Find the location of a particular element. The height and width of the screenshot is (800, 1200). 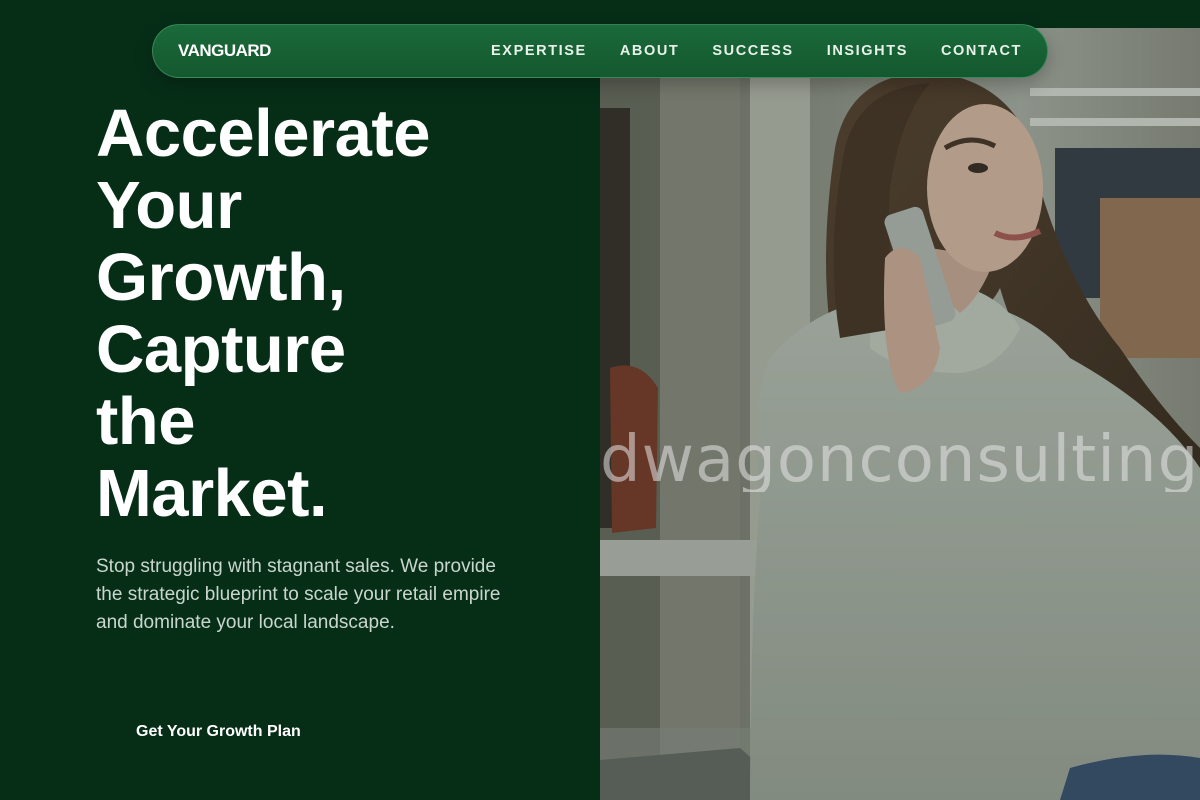

nav-link-expertise: EXPERTISE is located at coordinates (539, 51).